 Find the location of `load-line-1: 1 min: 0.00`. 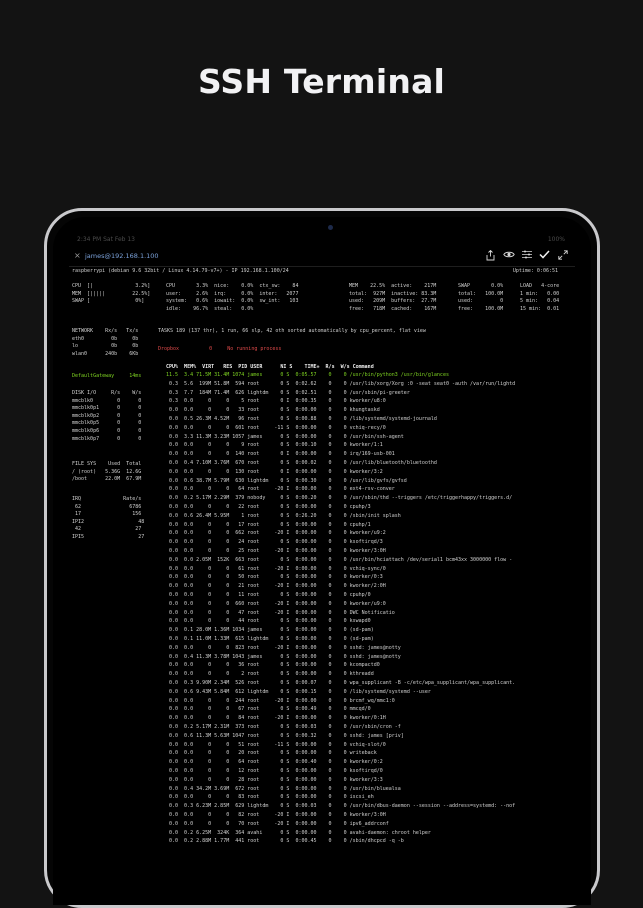

load-line-1: 1 min: 0.00 is located at coordinates (540, 293).